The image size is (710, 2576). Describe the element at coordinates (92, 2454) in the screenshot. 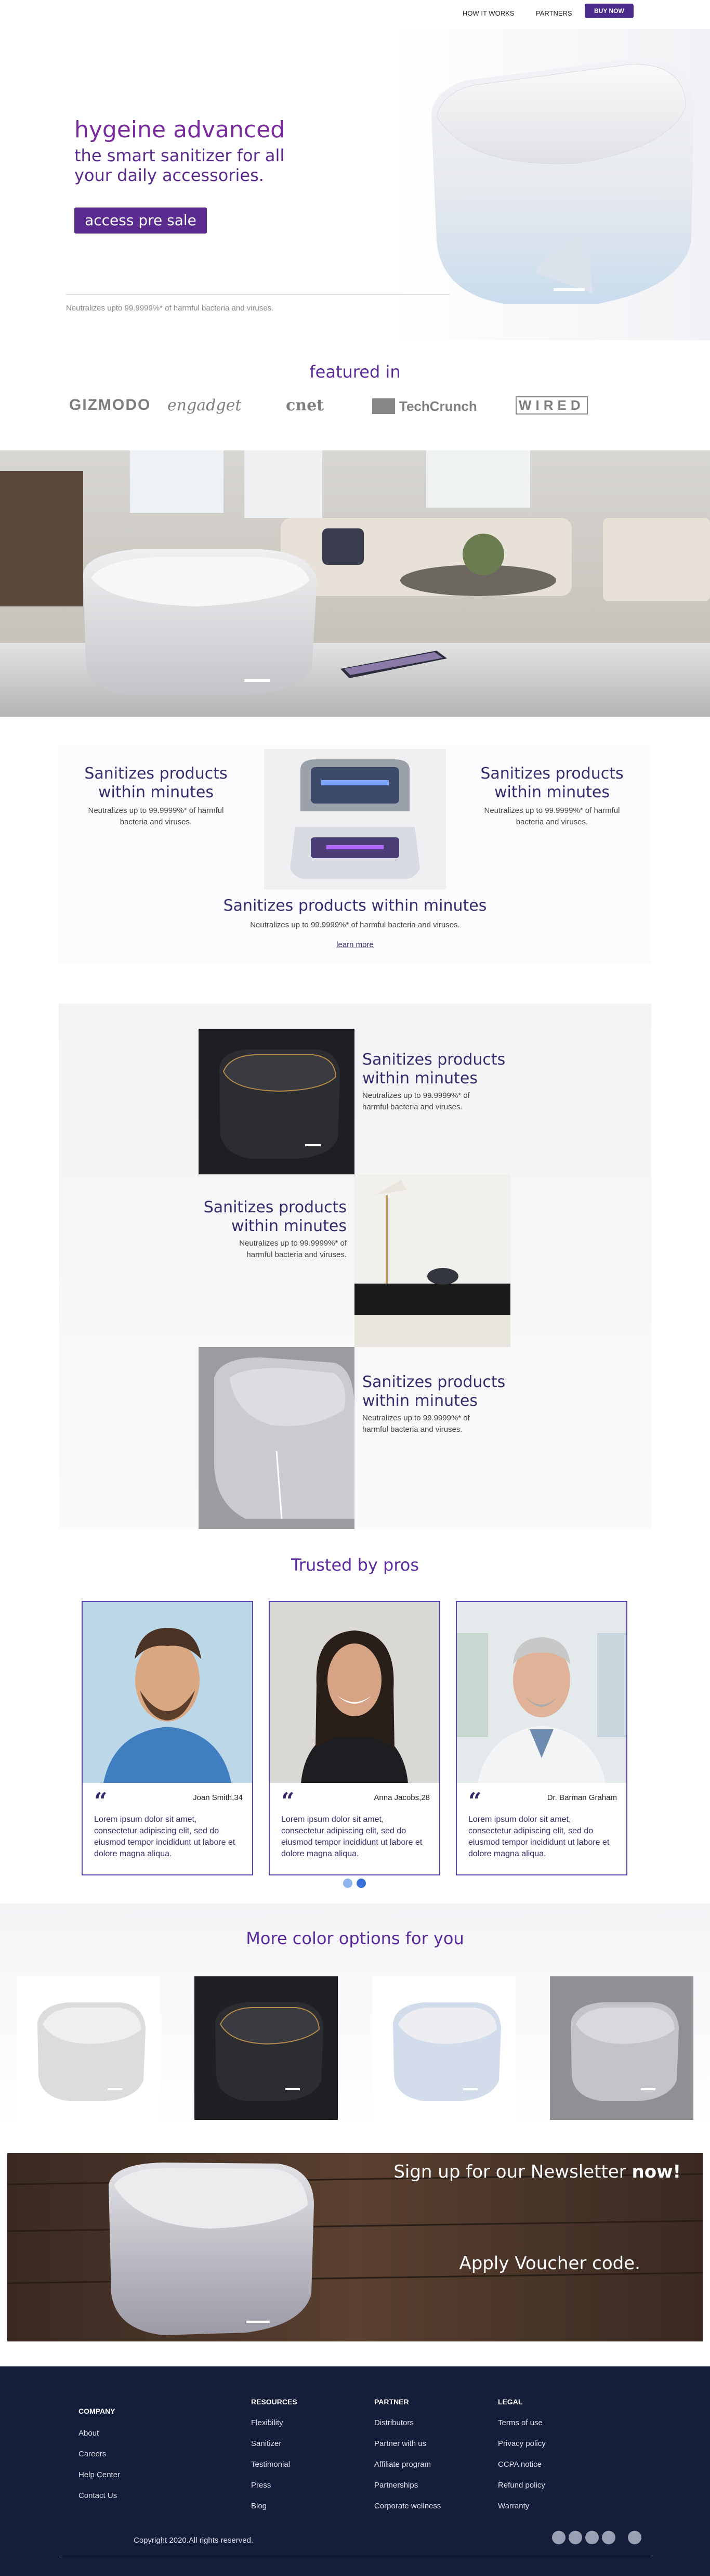

I see `footer-link-careers: Careers` at that location.